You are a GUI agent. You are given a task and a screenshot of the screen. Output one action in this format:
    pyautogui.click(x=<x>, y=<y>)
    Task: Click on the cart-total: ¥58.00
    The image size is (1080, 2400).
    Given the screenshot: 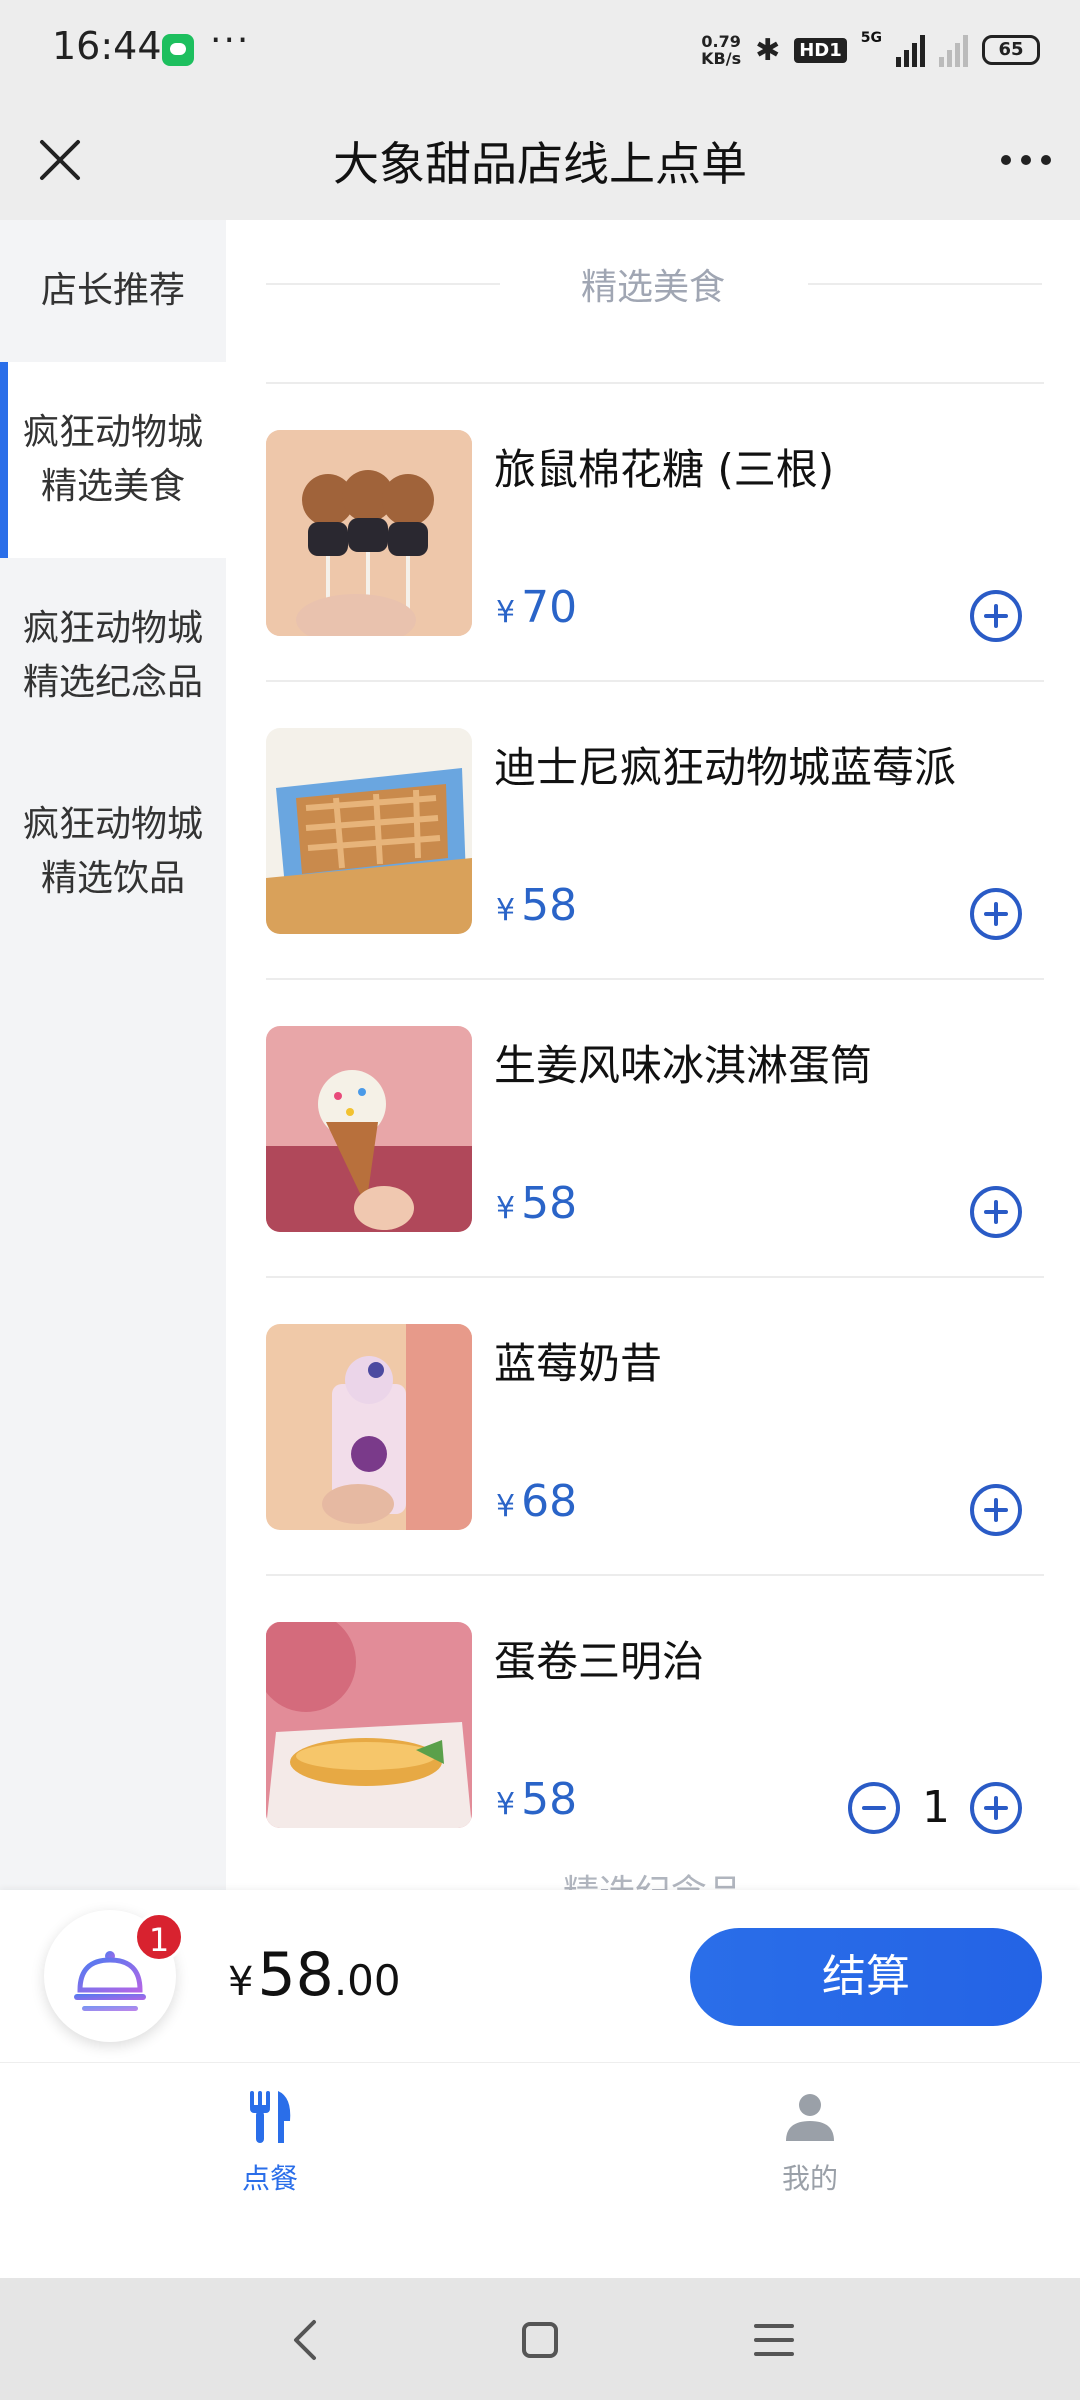 What is the action you would take?
    pyautogui.click(x=314, y=1975)
    